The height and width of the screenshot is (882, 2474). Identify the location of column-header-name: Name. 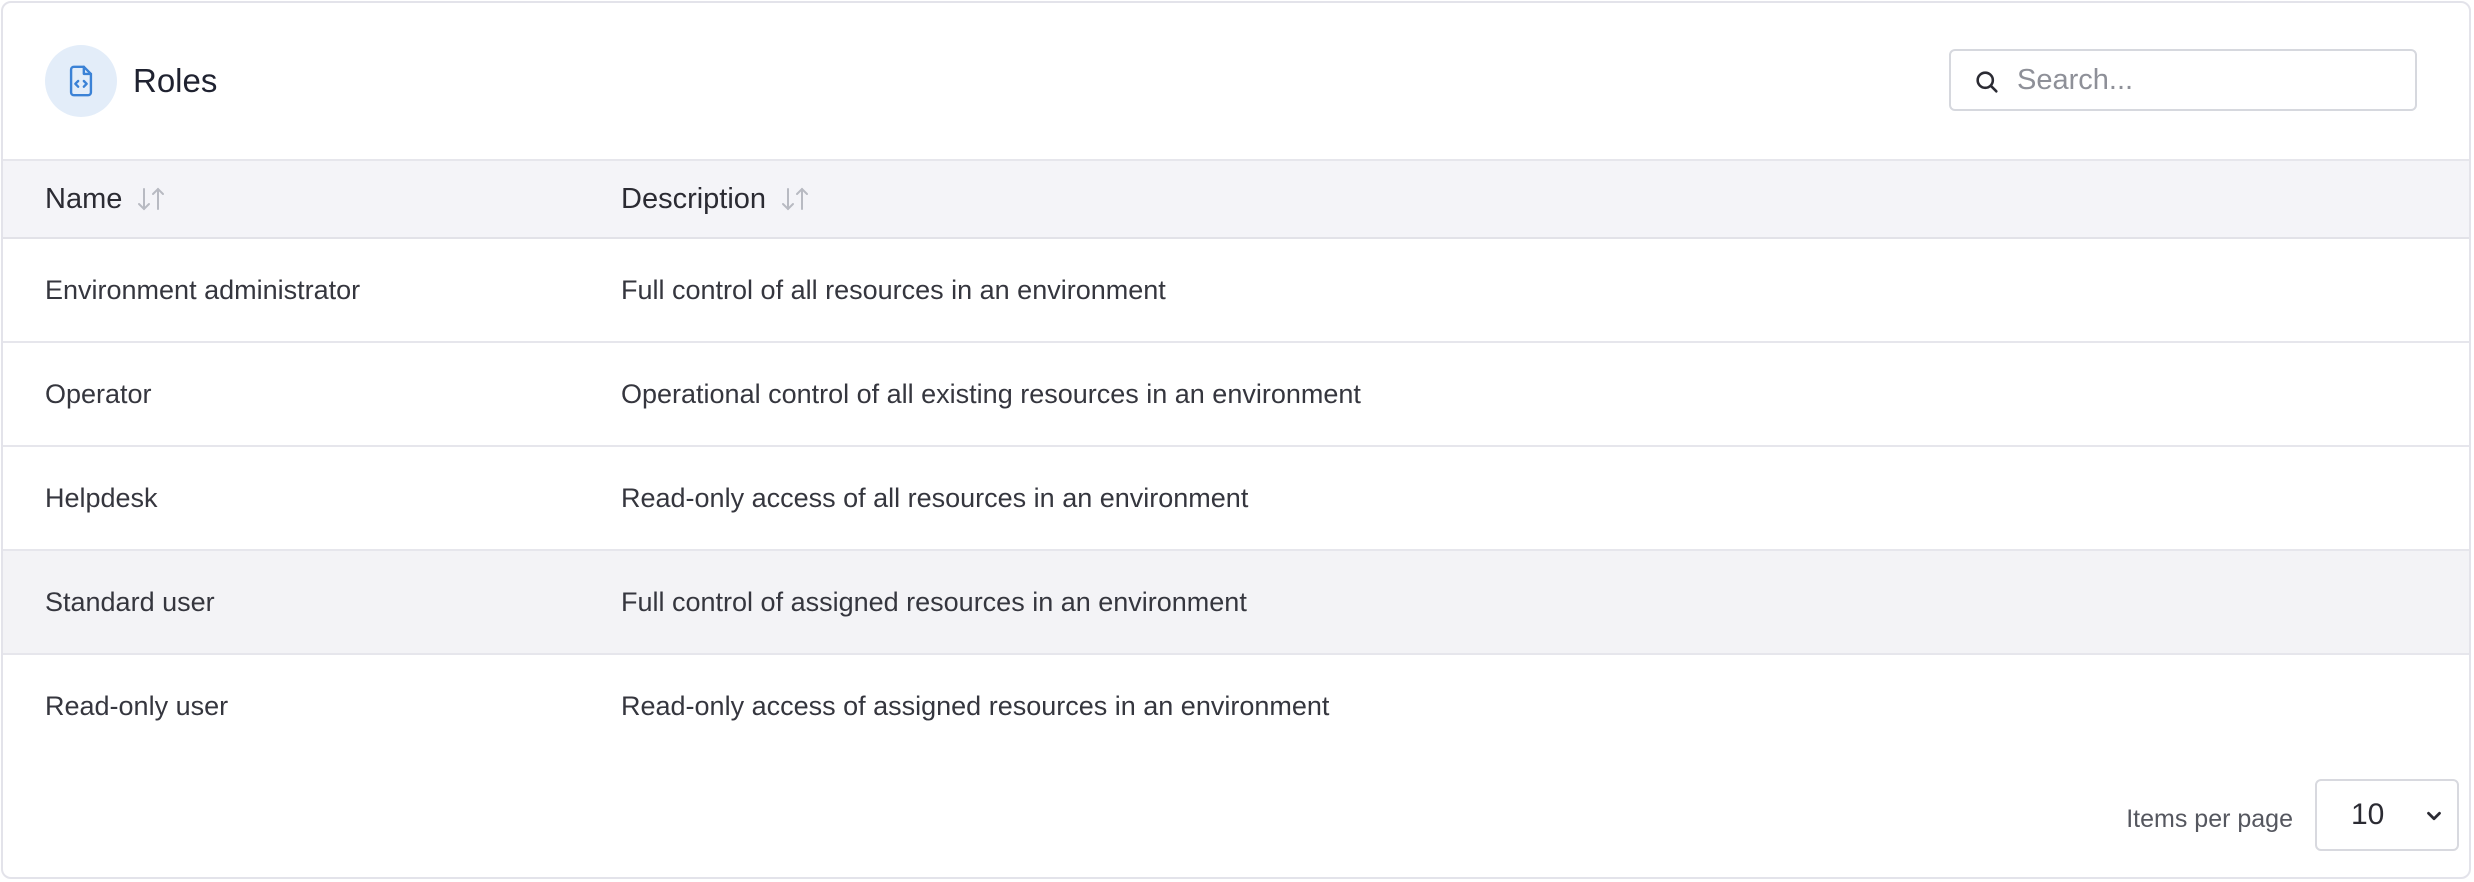
(312, 199).